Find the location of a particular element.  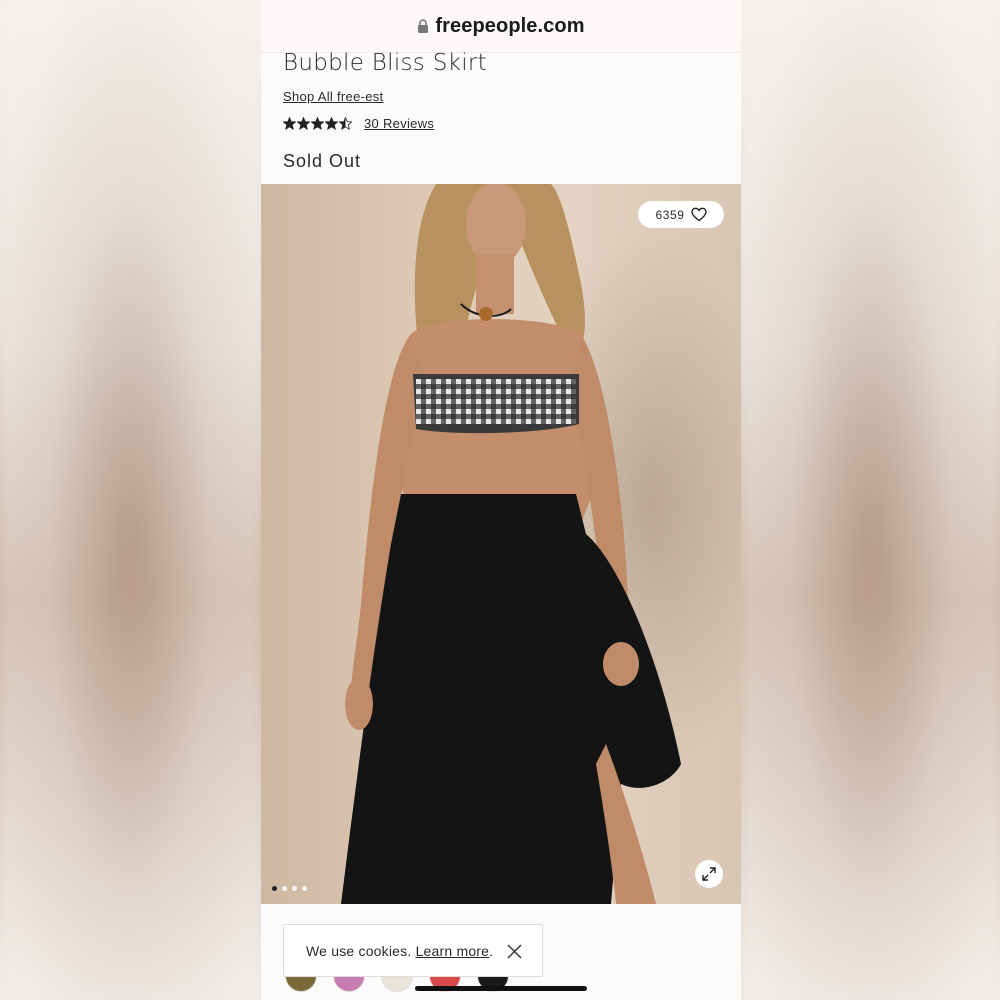

like-button: 6359 is located at coordinates (681, 214).